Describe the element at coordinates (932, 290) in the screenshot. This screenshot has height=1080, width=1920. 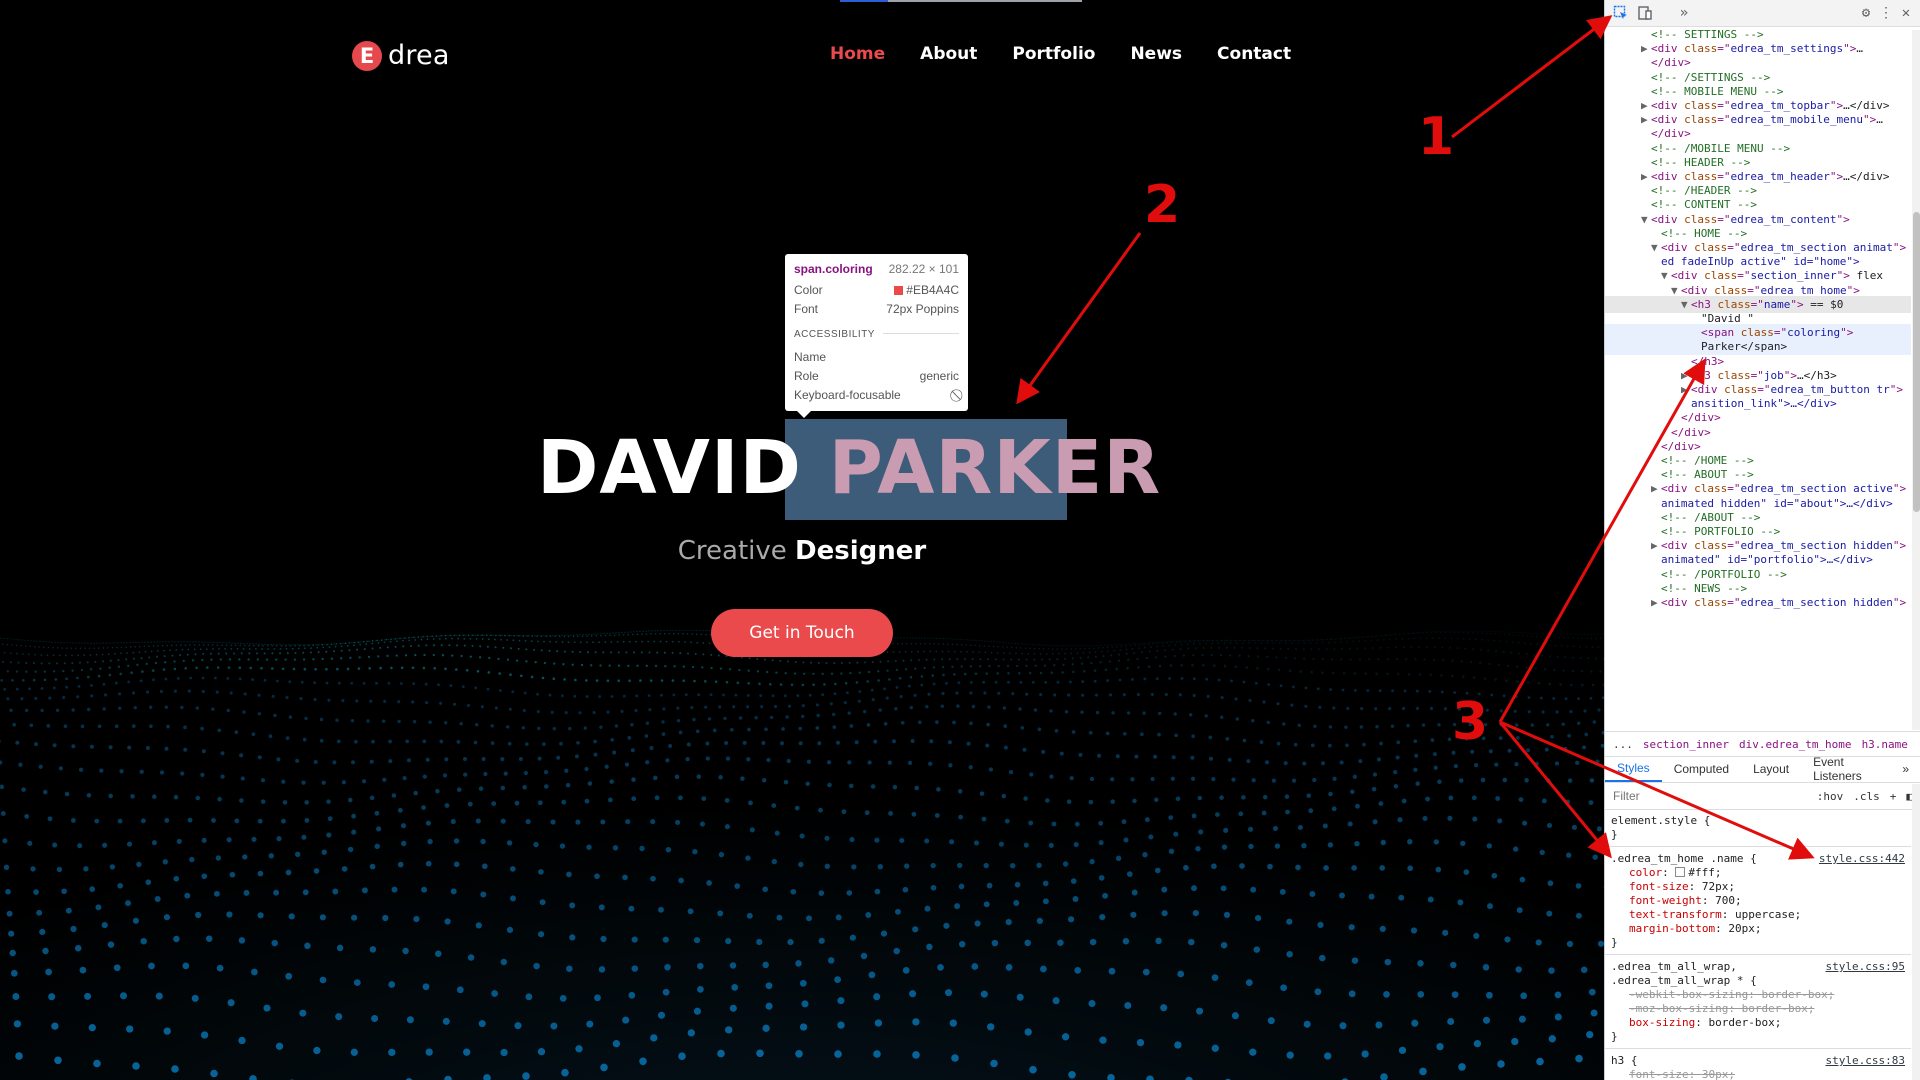
I see `tooltip-color-value: #EB4A4C` at that location.